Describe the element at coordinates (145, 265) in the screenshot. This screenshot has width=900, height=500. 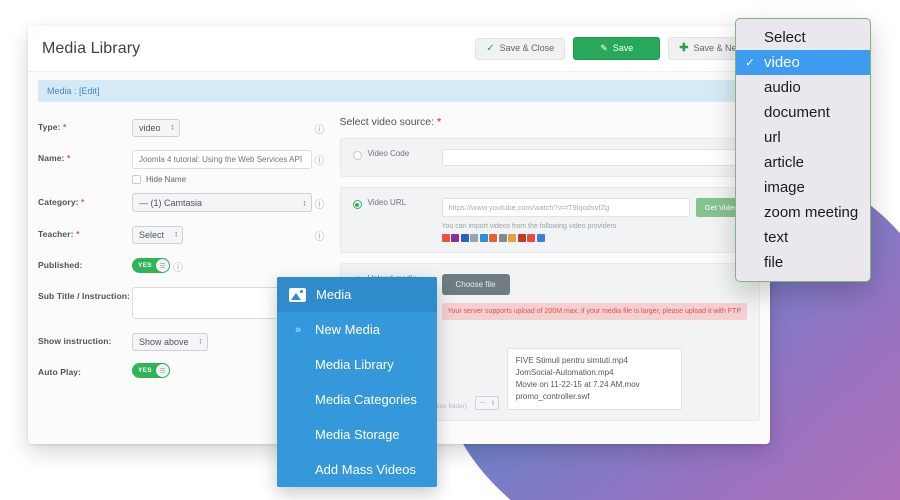
I see `published-toggle-text: YES` at that location.